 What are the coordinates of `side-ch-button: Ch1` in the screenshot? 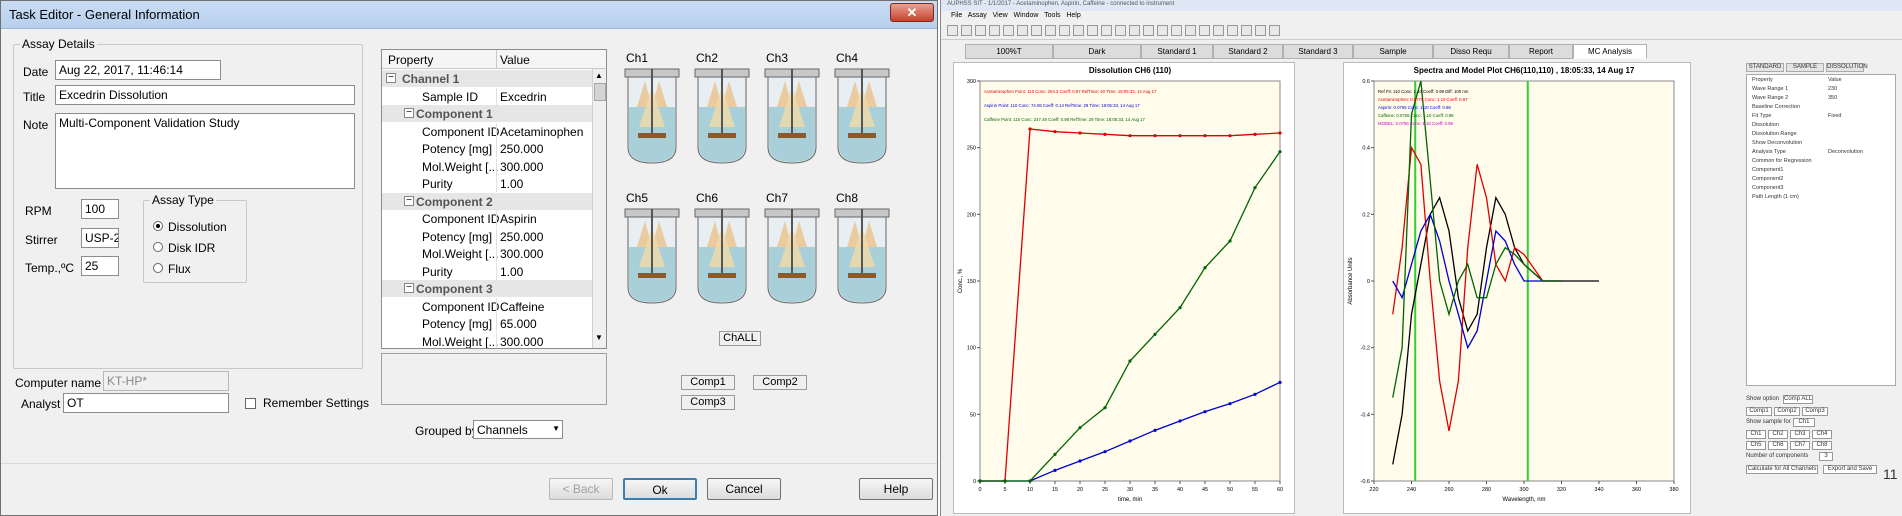 It's located at (1756, 434).